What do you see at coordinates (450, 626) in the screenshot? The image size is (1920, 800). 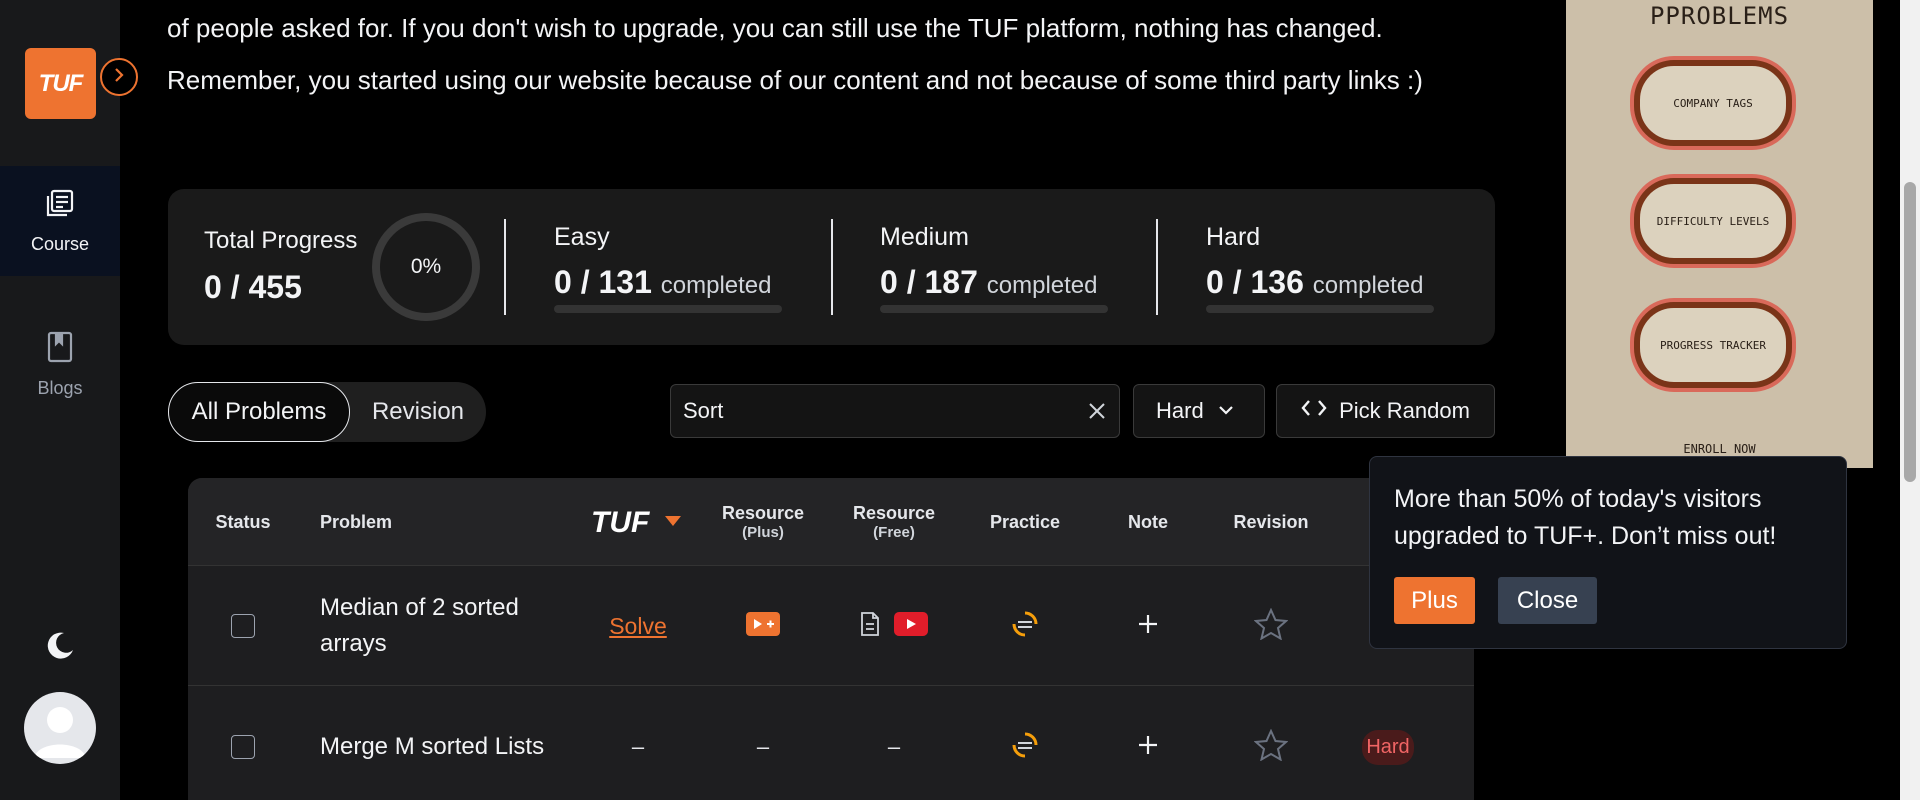 I see `problem-name: Median of 2 sorted arrays` at bounding box center [450, 626].